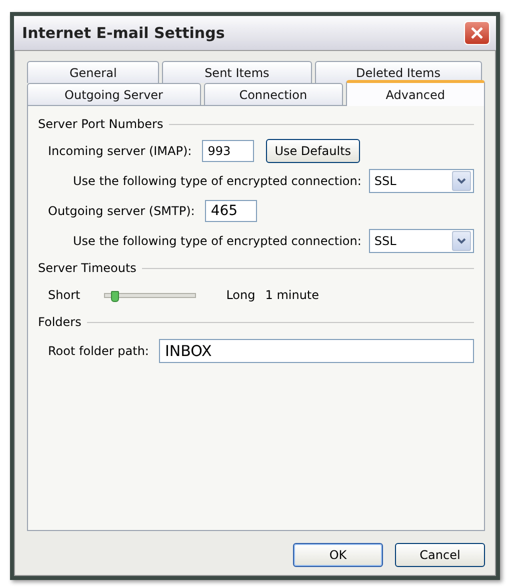 The width and height of the screenshot is (514, 588). Describe the element at coordinates (230, 211) in the screenshot. I see `input-field: 465` at that location.